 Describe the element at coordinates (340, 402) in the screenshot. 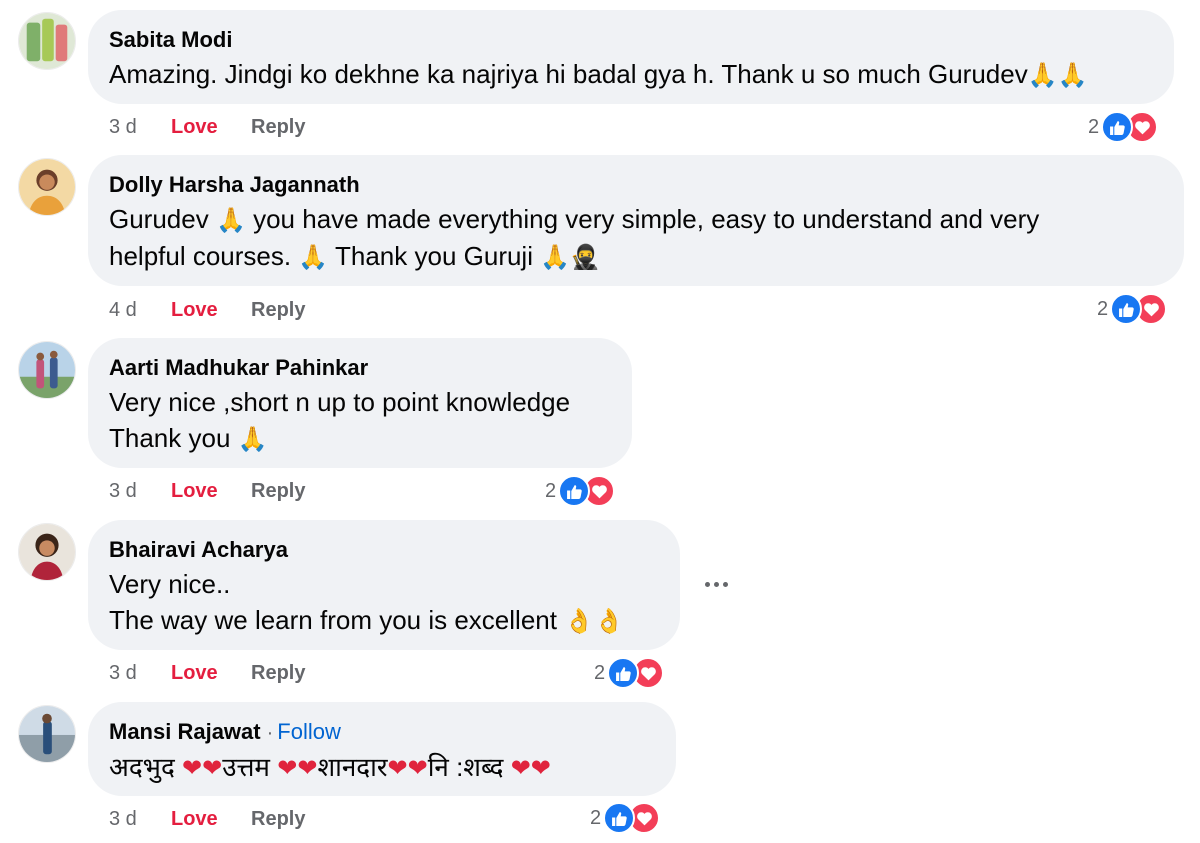

I see `comment-text: Very nice ,short n up to point knowledge` at that location.